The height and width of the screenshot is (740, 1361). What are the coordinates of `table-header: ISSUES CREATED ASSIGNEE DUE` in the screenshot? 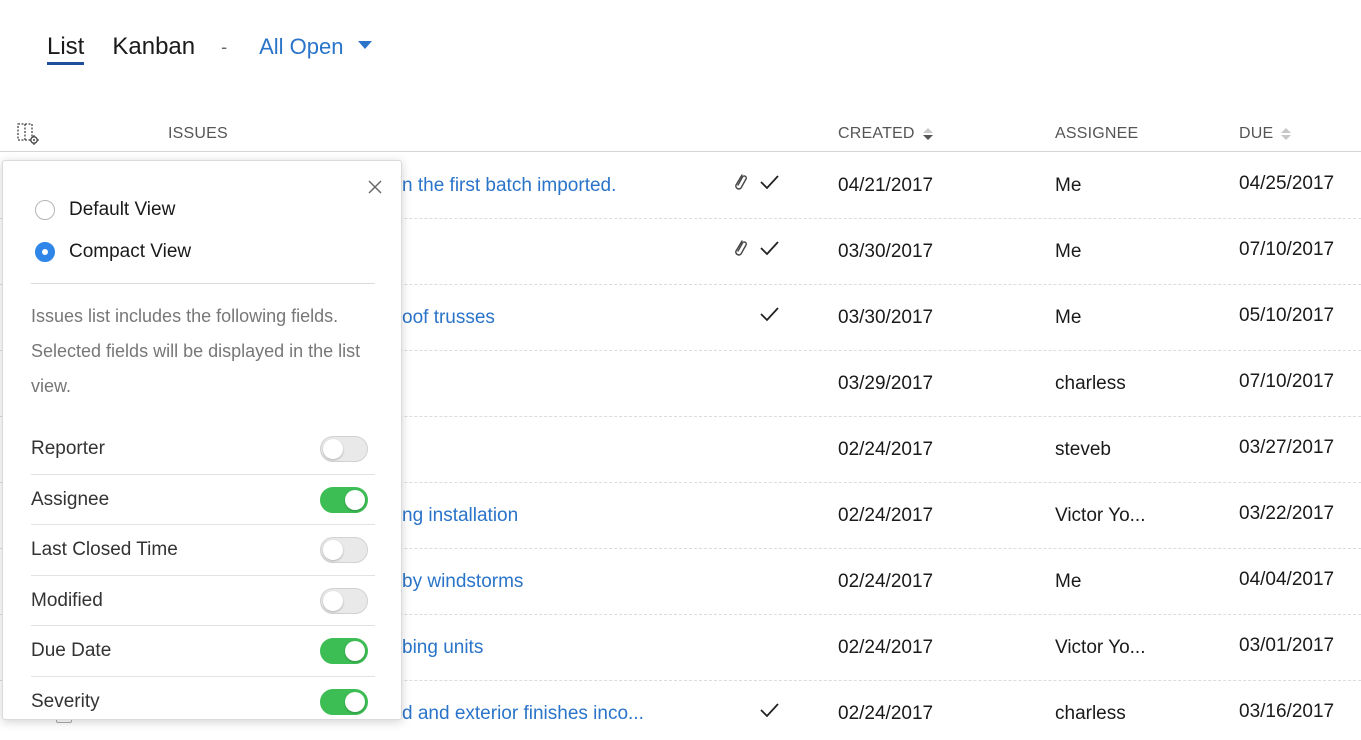 It's located at (680, 134).